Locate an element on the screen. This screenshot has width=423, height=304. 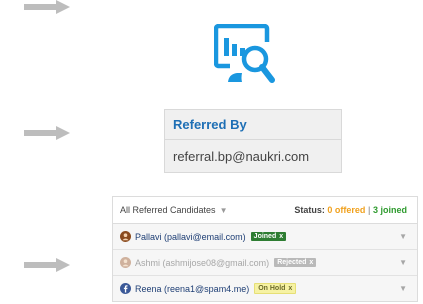
status-summary: Status: 0 offered | 3 joined is located at coordinates (350, 210).